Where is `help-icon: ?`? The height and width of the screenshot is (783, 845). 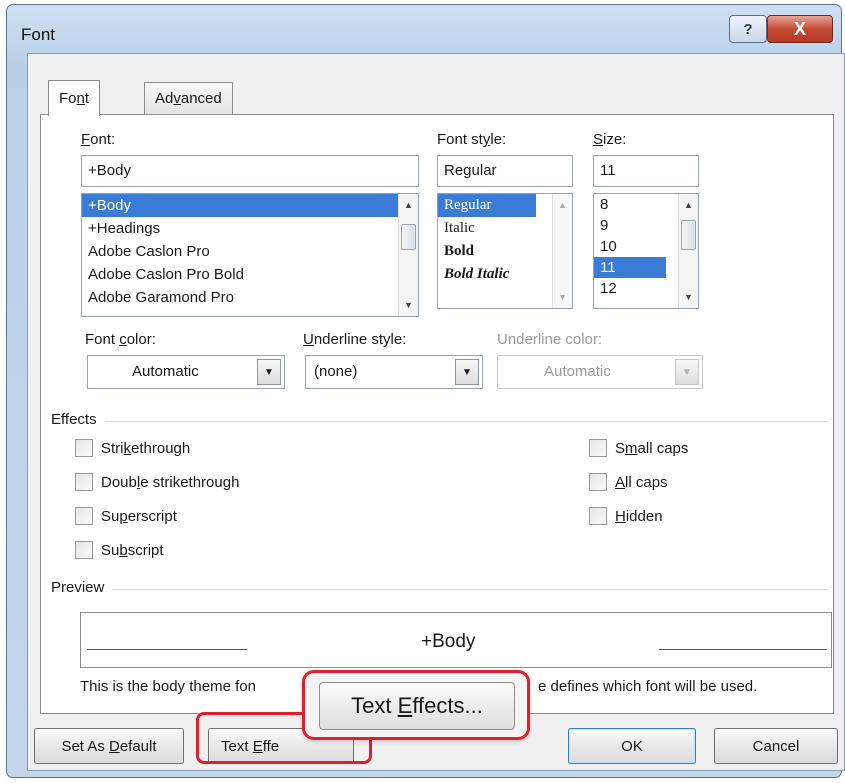
help-icon: ? is located at coordinates (748, 29).